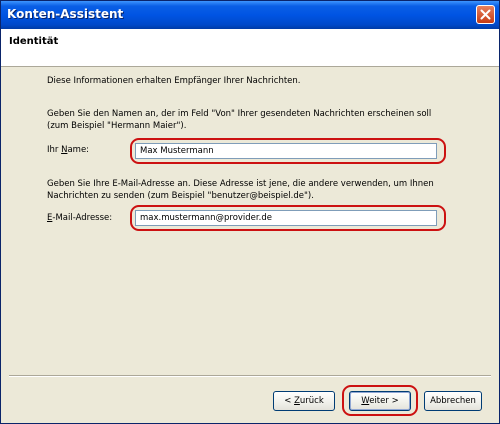 This screenshot has width=500, height=424. What do you see at coordinates (453, 401) in the screenshot?
I see `cancel-button: Abbrechen` at bounding box center [453, 401].